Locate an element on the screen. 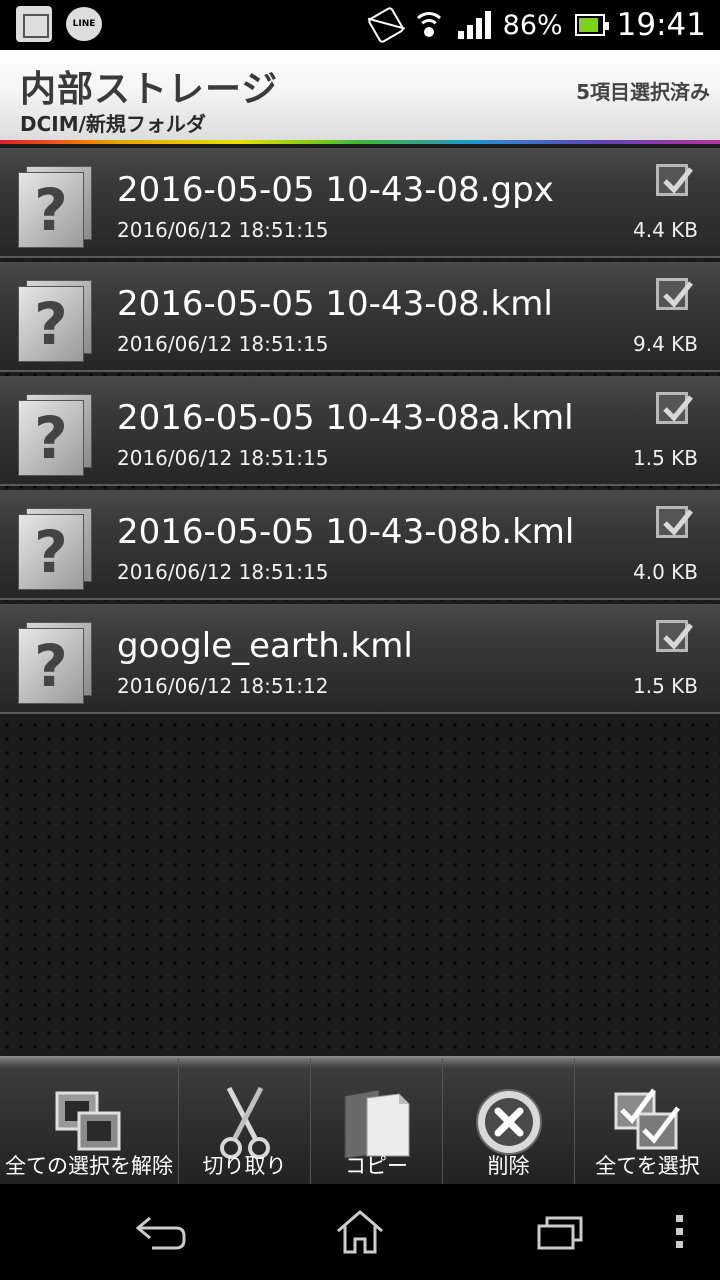  back-button is located at coordinates (160, 1232).